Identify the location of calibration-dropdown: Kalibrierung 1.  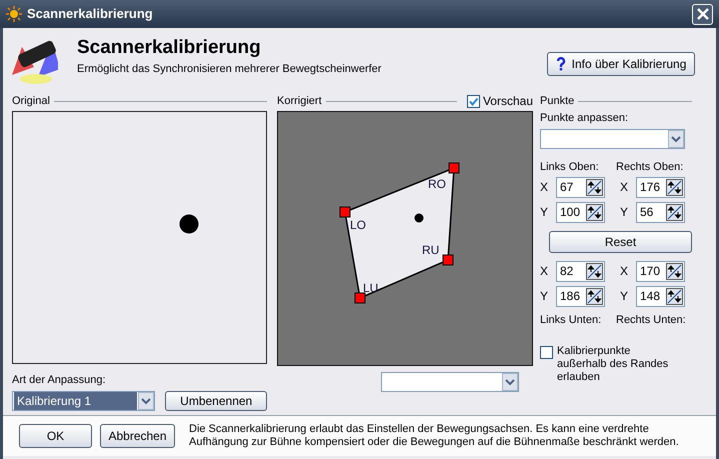
(84, 401).